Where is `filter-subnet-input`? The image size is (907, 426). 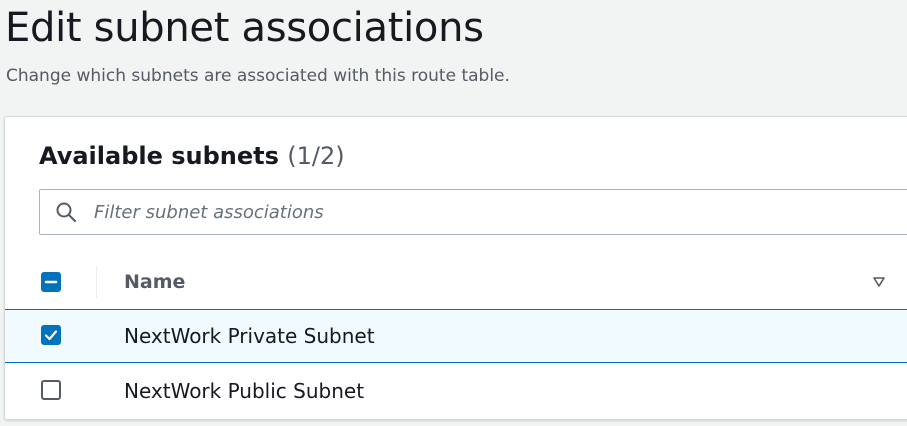 filter-subnet-input is located at coordinates (494, 212).